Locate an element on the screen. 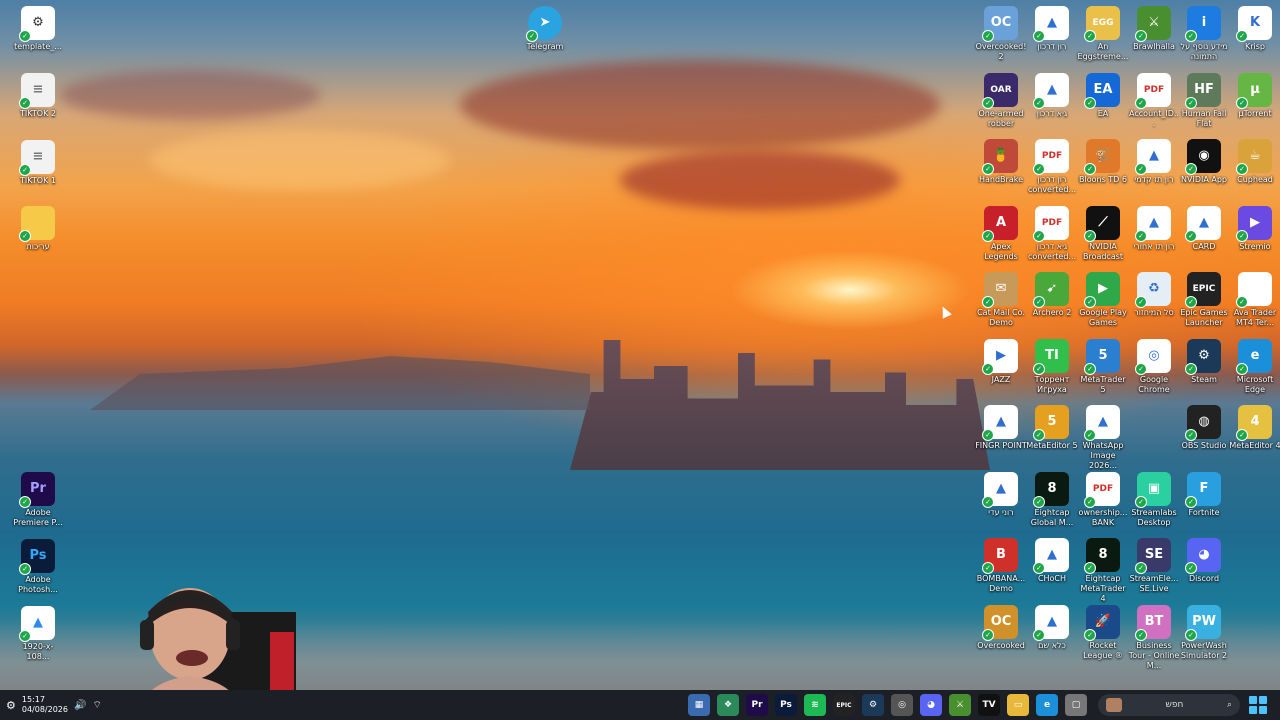 Image resolution: width=1280 pixels, height=720 pixels. desktop-icon: 5 ✓ MetaEditor 5 is located at coordinates (1052, 428).